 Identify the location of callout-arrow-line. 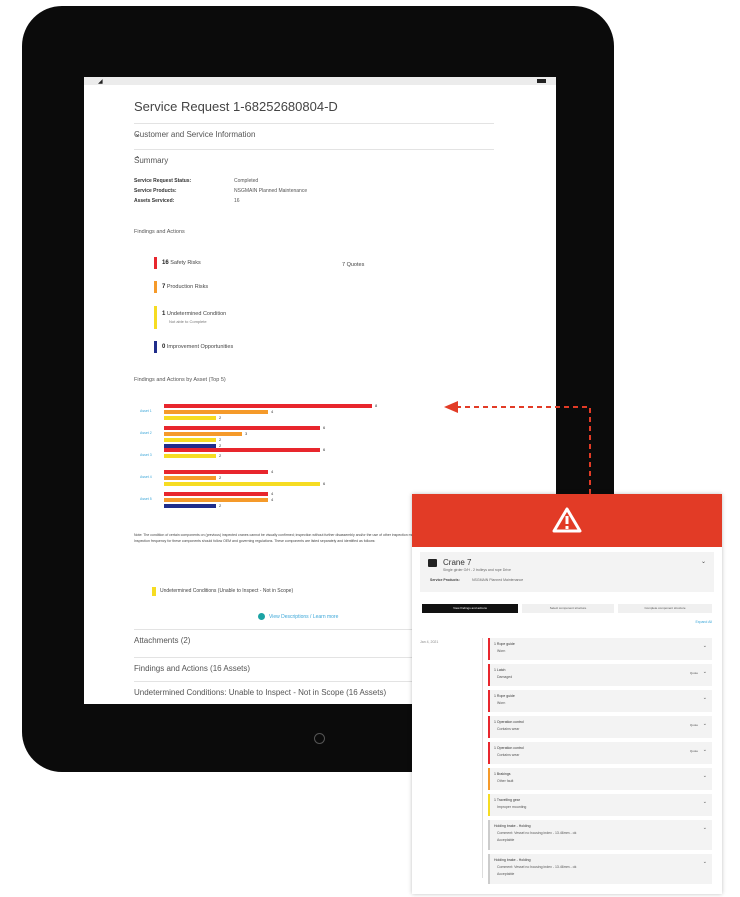
(523, 450).